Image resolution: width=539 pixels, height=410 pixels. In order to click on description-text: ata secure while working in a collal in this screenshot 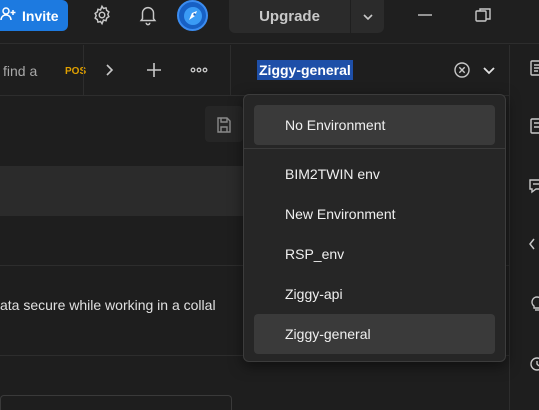, I will do `click(108, 305)`.